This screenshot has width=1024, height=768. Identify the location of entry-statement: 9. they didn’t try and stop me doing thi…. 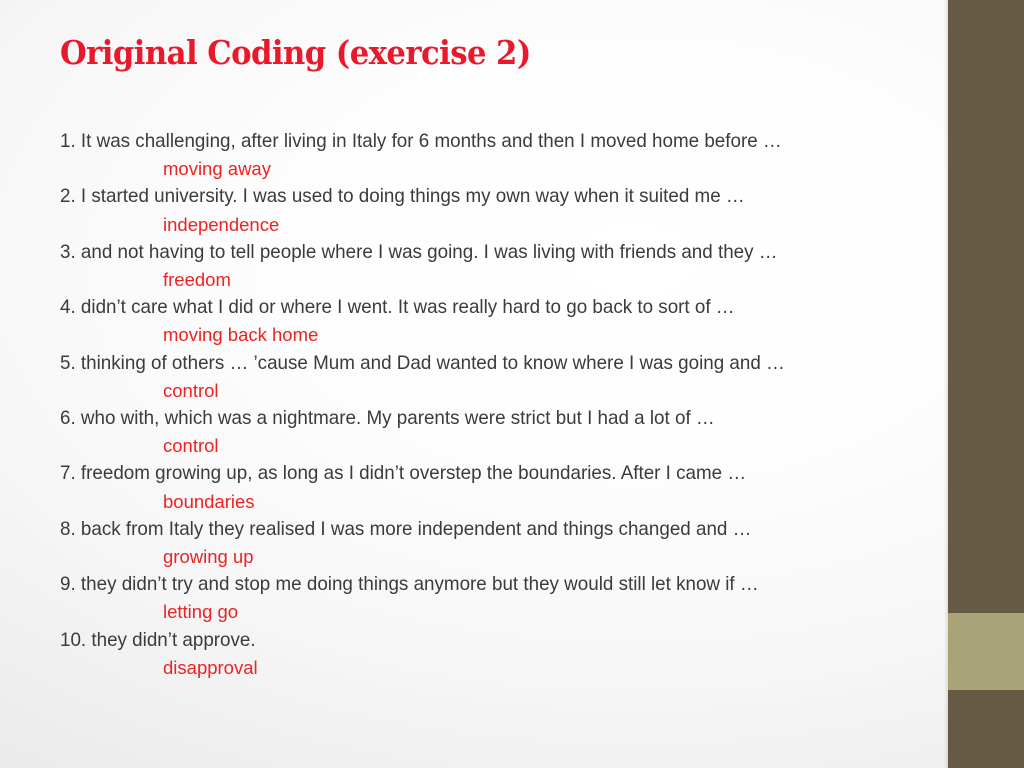
(409, 584).